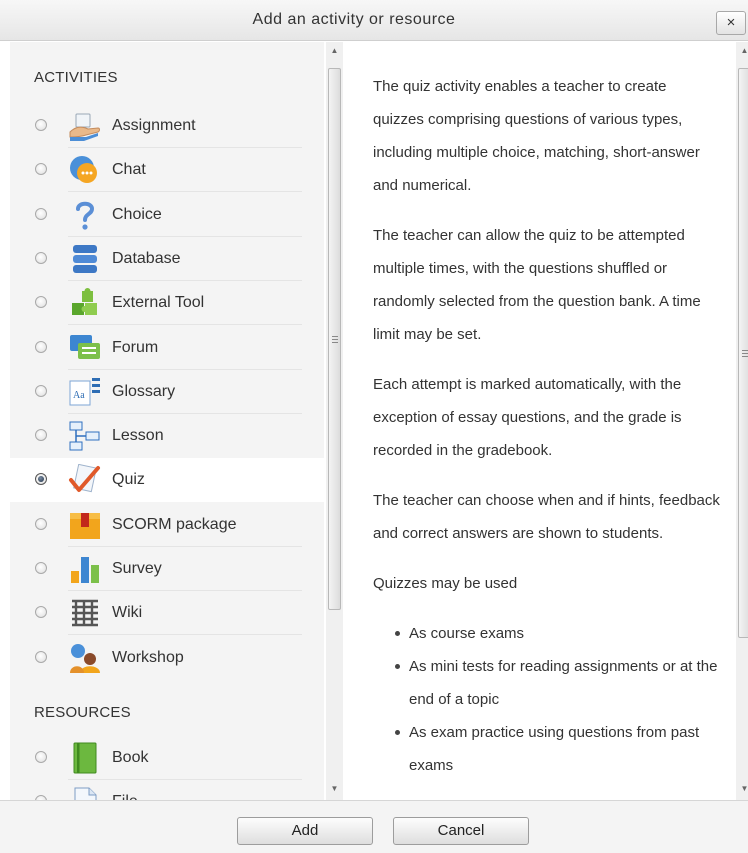 This screenshot has height=853, width=748. I want to click on module-option-forum: Forum, so click(167, 348).